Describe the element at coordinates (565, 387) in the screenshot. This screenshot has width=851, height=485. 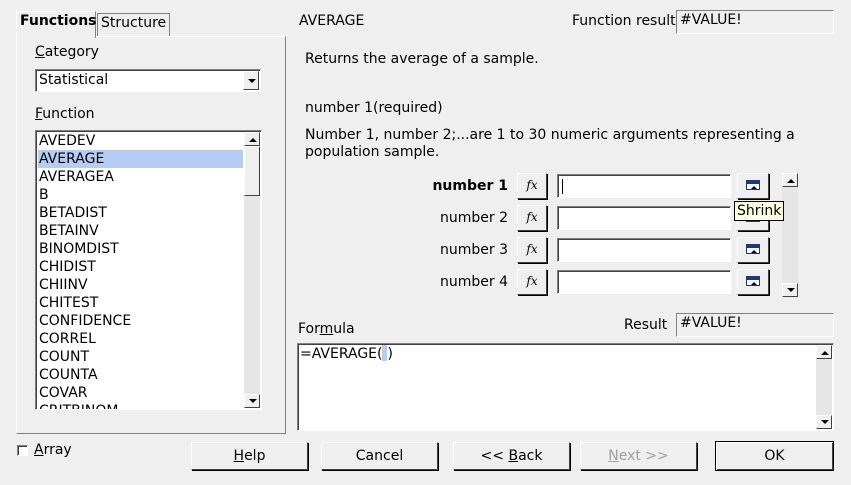
I see `formula-editor: =AVERAGE()` at that location.